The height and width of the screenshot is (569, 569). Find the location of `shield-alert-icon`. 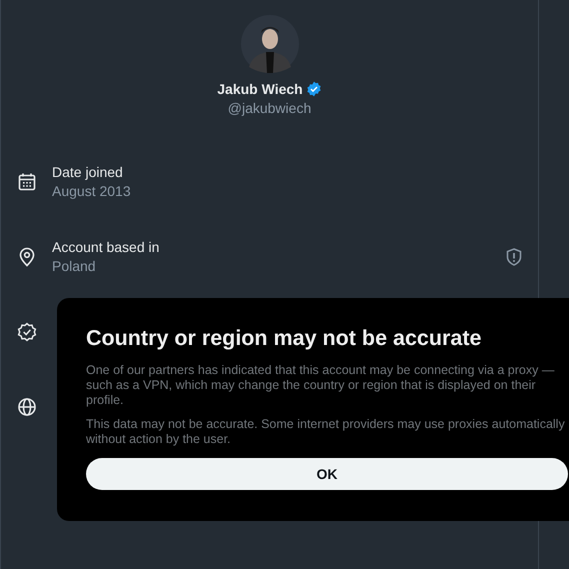

shield-alert-icon is located at coordinates (514, 257).